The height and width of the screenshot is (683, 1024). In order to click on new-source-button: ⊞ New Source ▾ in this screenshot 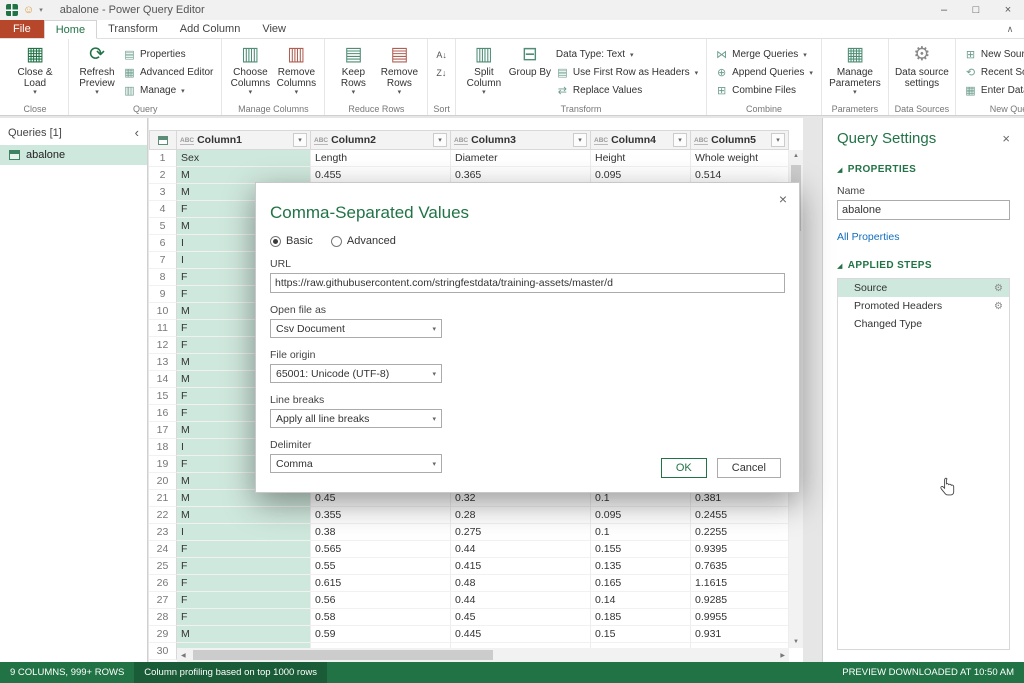, I will do `click(992, 54)`.